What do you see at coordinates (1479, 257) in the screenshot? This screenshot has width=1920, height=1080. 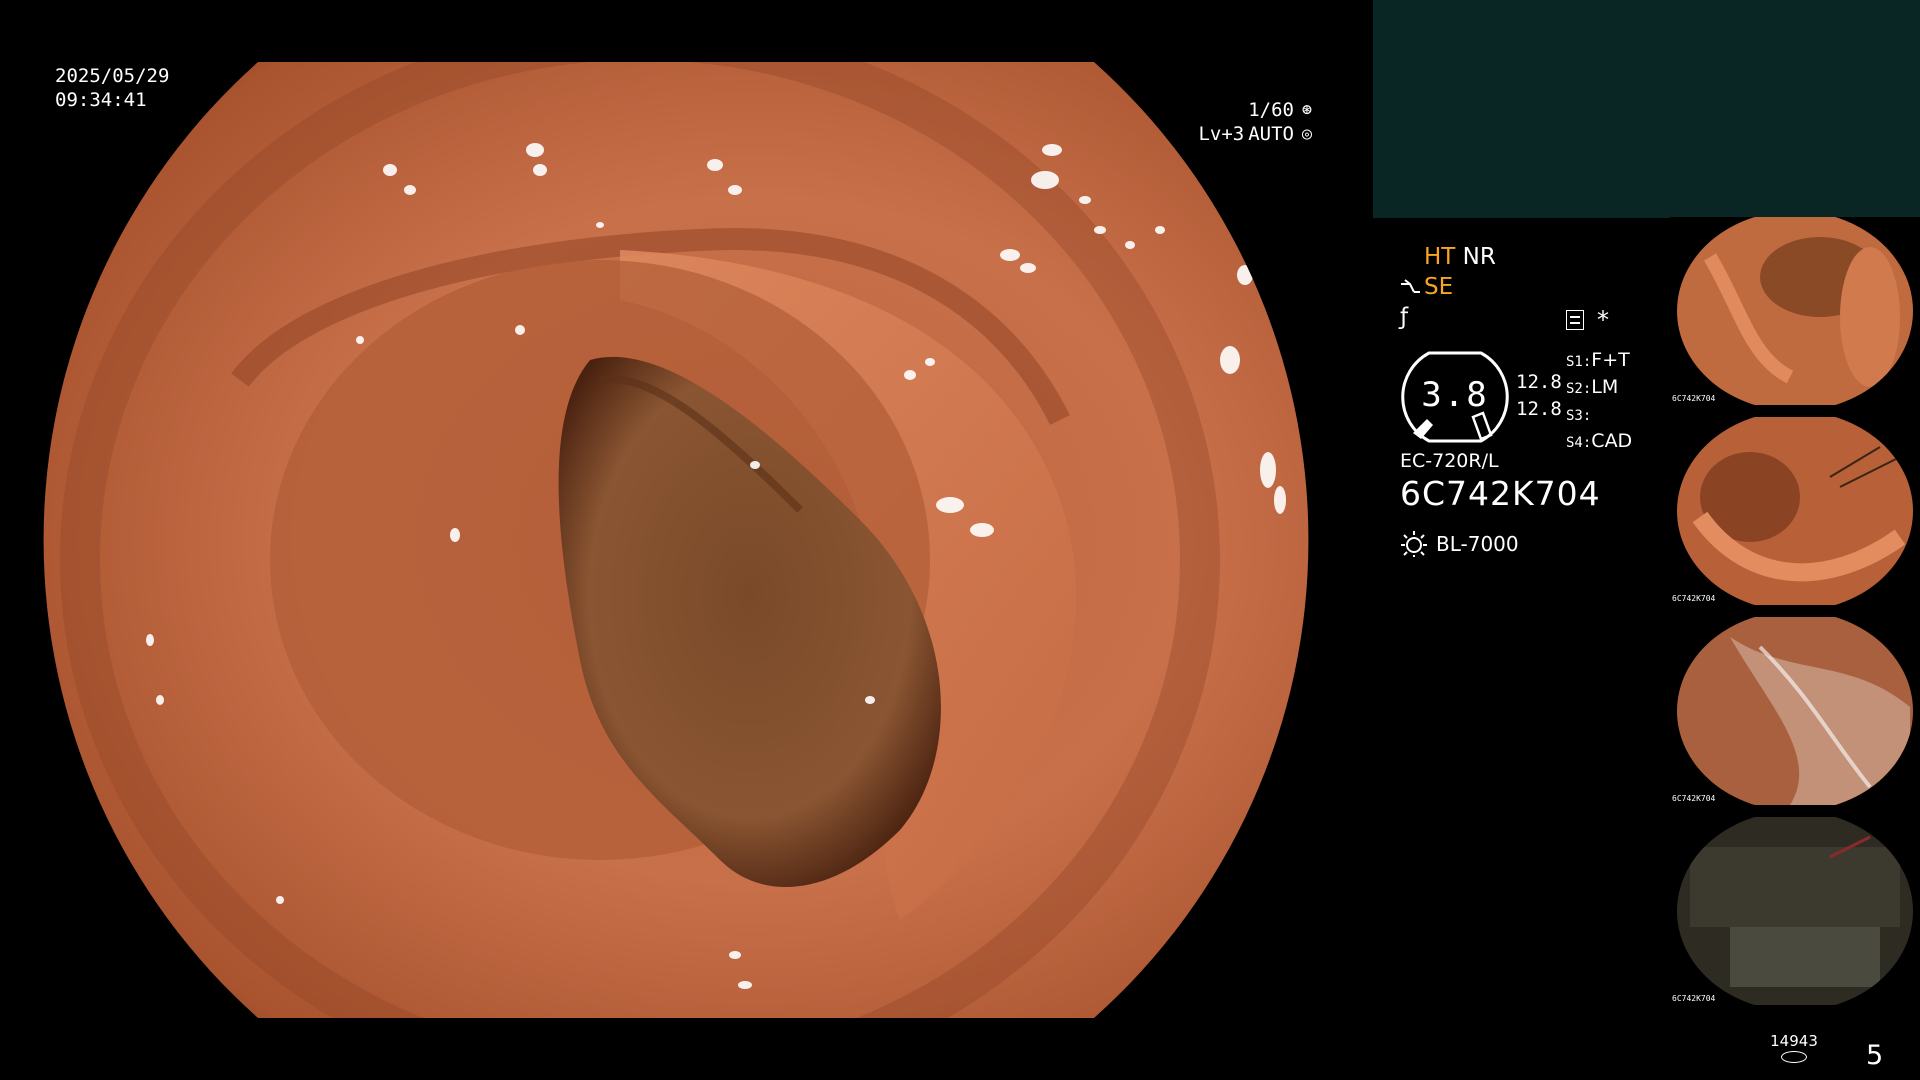 I see `nr-label: NR` at bounding box center [1479, 257].